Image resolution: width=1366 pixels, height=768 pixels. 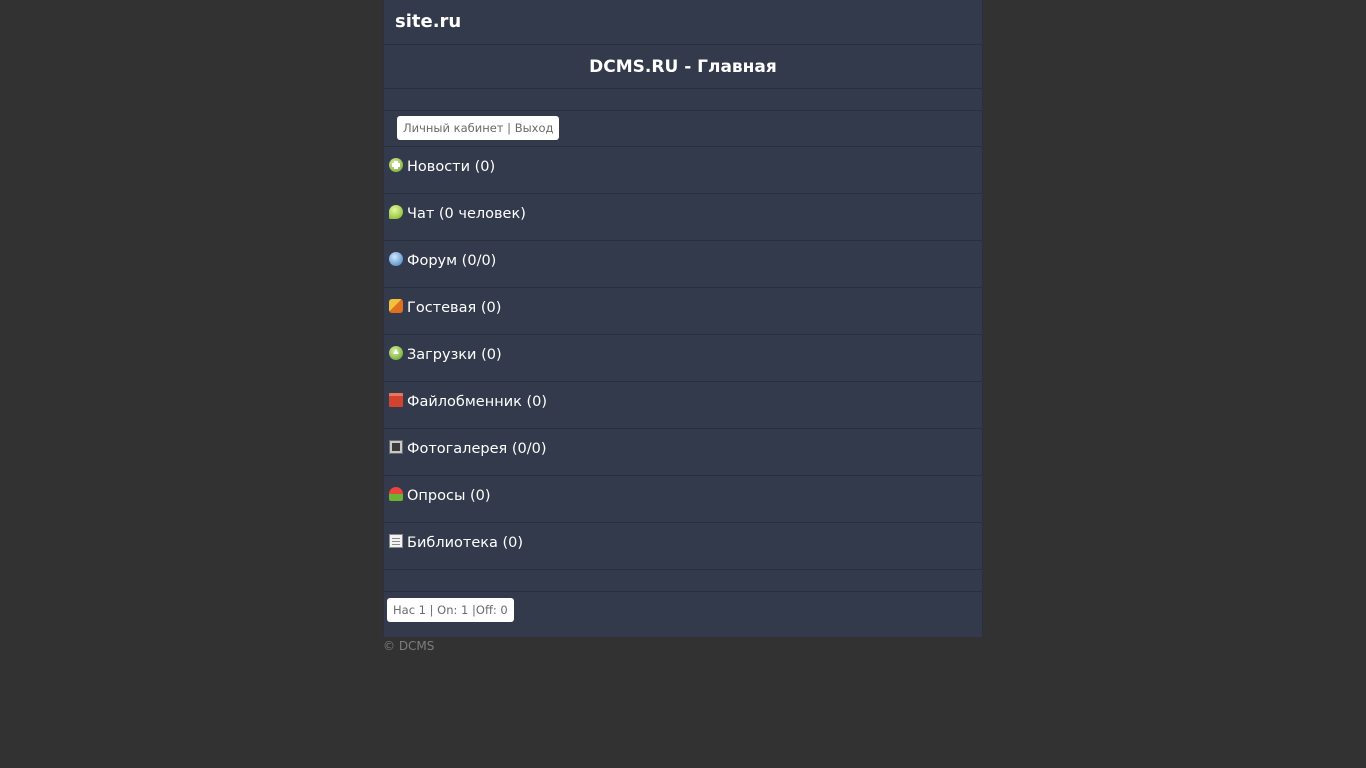 I want to click on menu-item-forum: Форум (0/0), so click(x=683, y=264).